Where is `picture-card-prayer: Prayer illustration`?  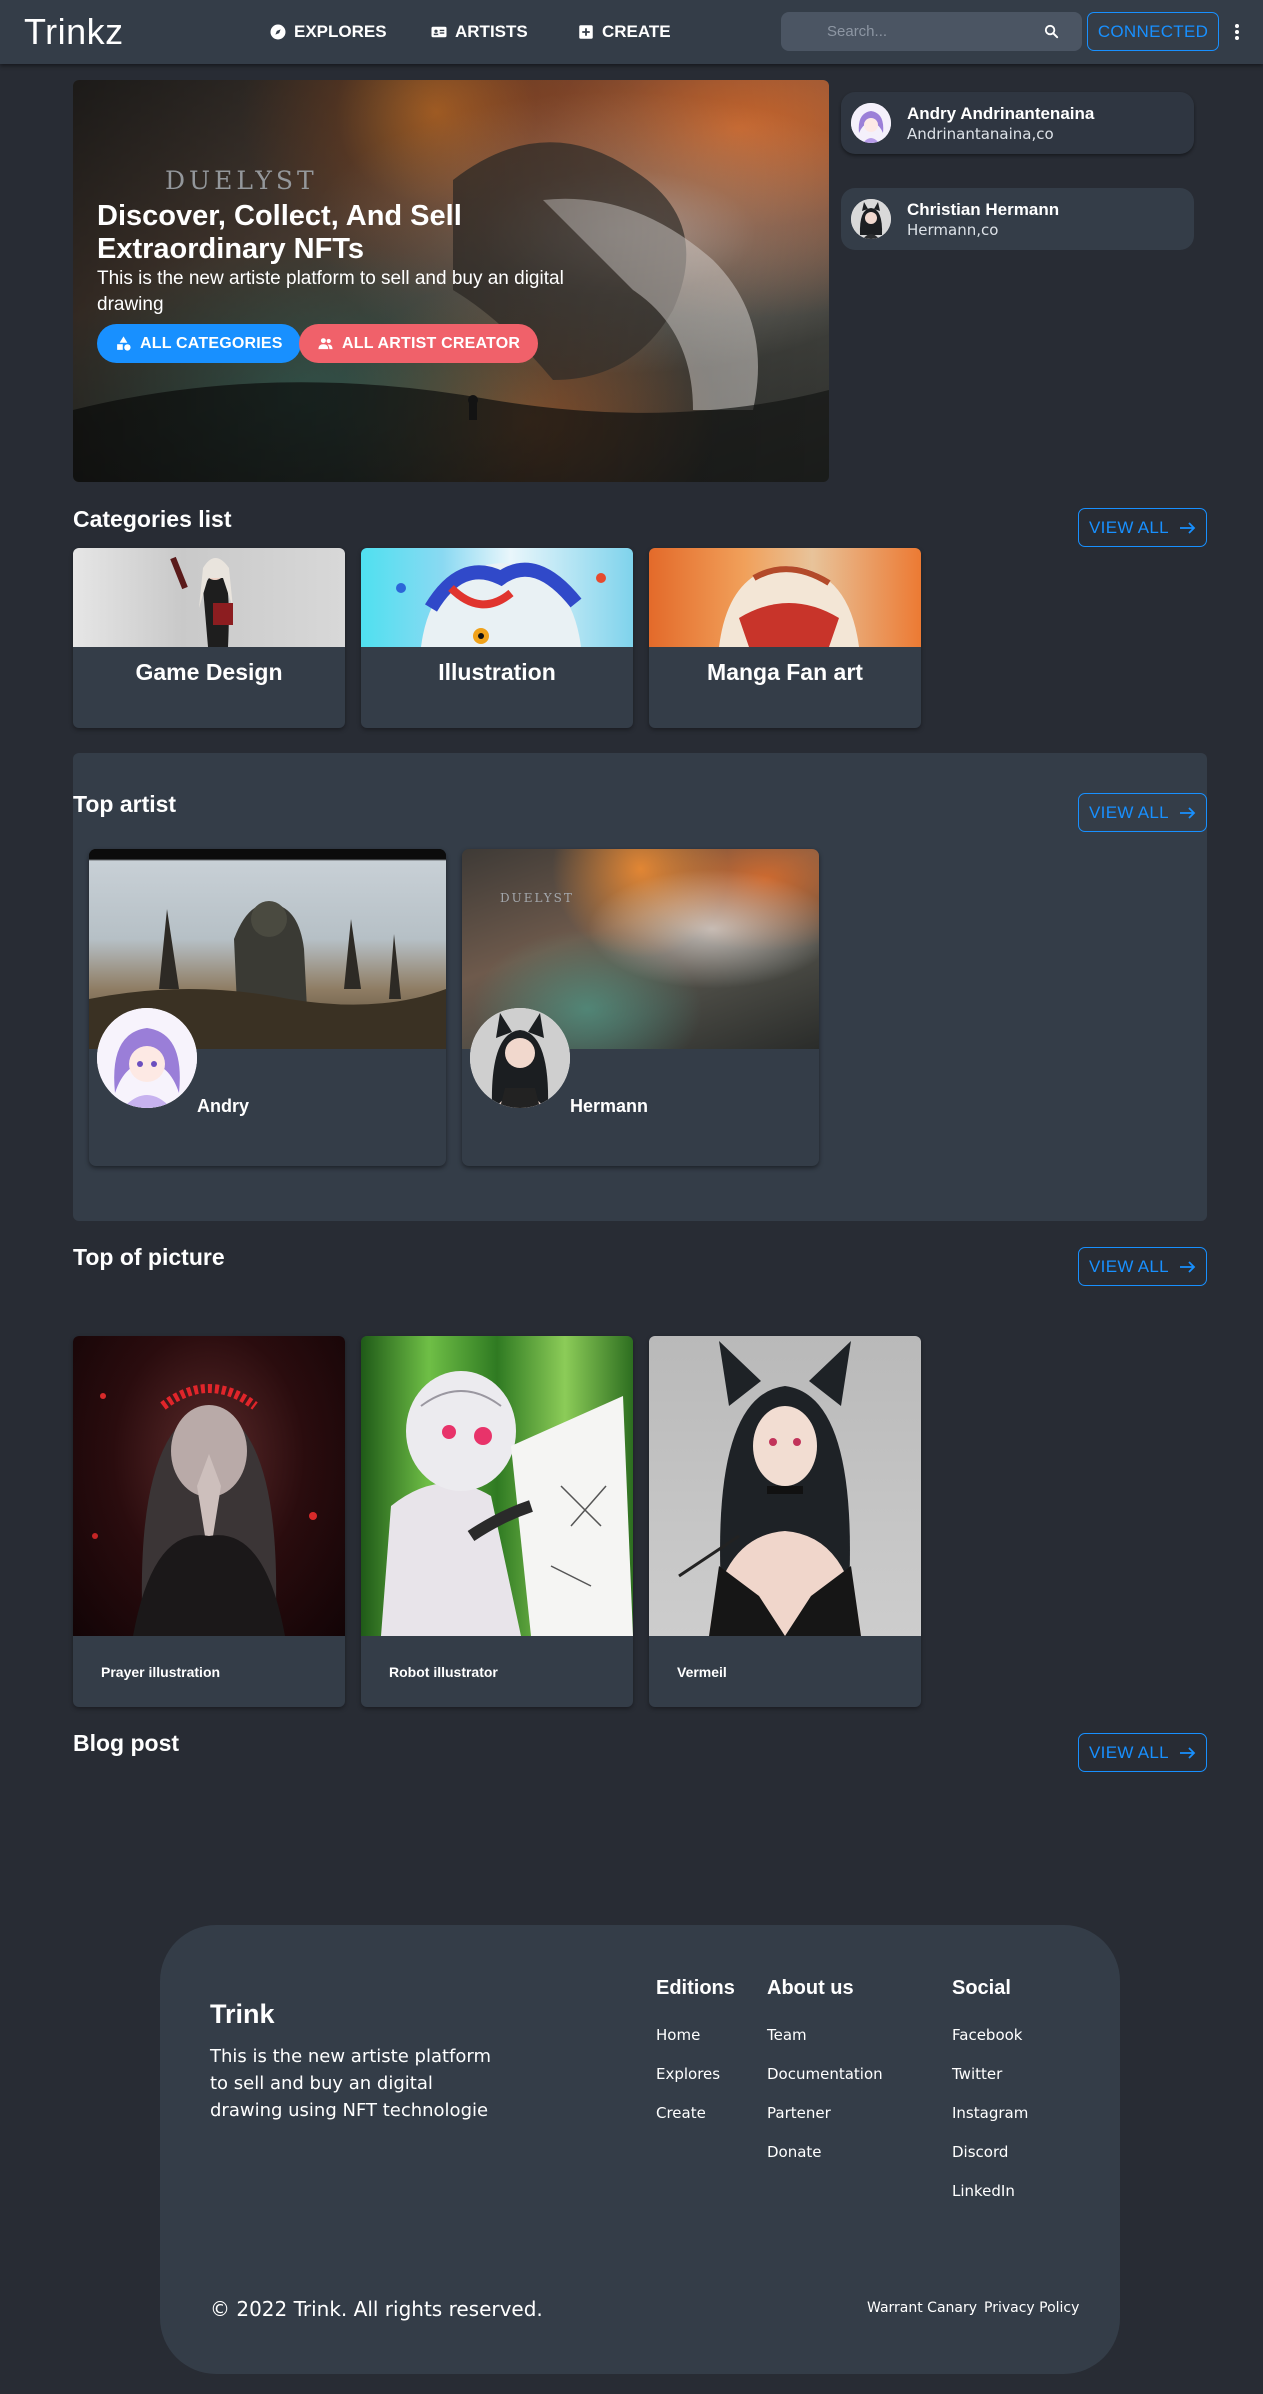 picture-card-prayer: Prayer illustration is located at coordinates (209, 1521).